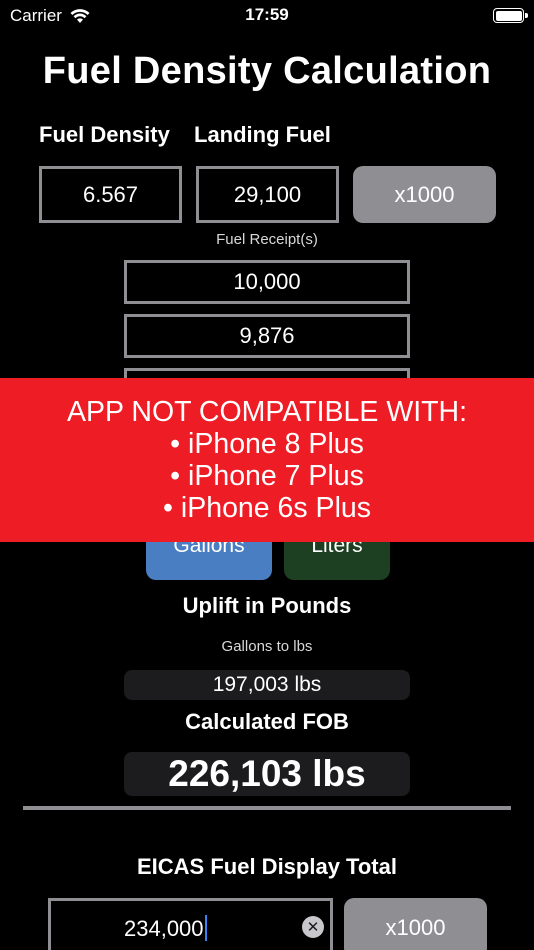  Describe the element at coordinates (262, 134) in the screenshot. I see `landing-fuel-label: Landing Fuel` at that location.